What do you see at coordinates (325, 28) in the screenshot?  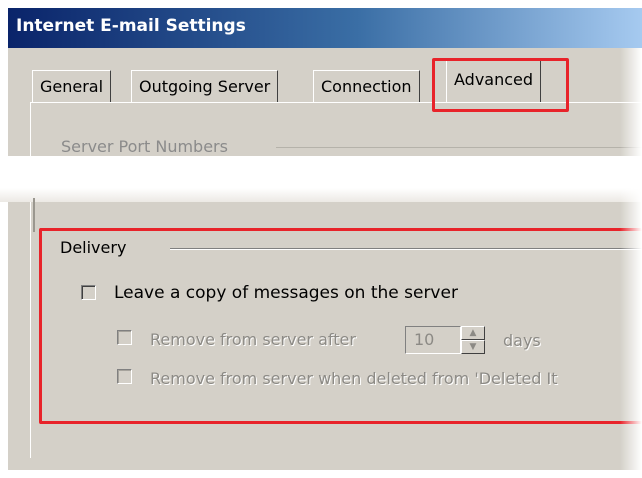 I see `window-titlebar: Internet E-mail Settings` at bounding box center [325, 28].